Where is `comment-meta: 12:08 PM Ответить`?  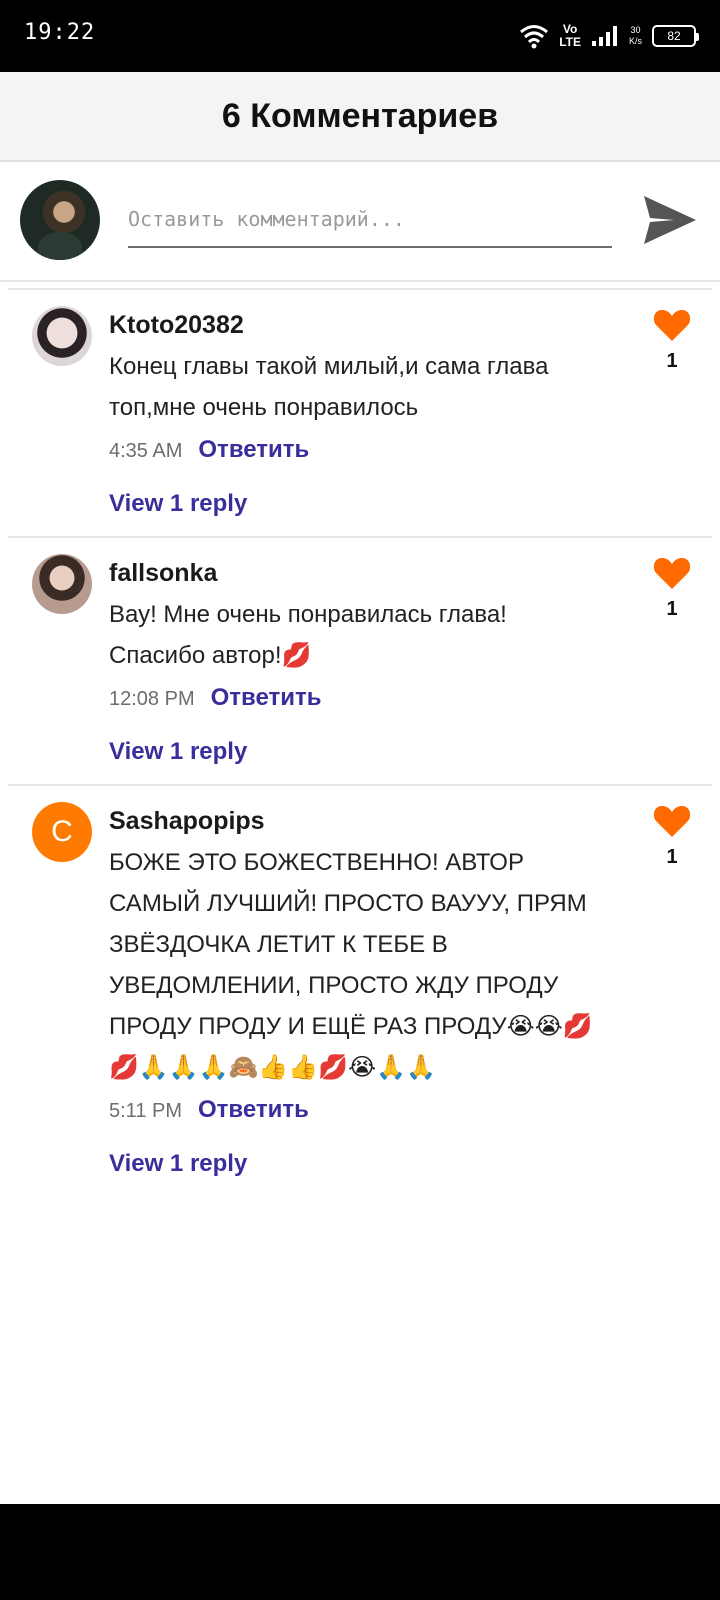 comment-meta: 12:08 PM Ответить is located at coordinates (359, 698).